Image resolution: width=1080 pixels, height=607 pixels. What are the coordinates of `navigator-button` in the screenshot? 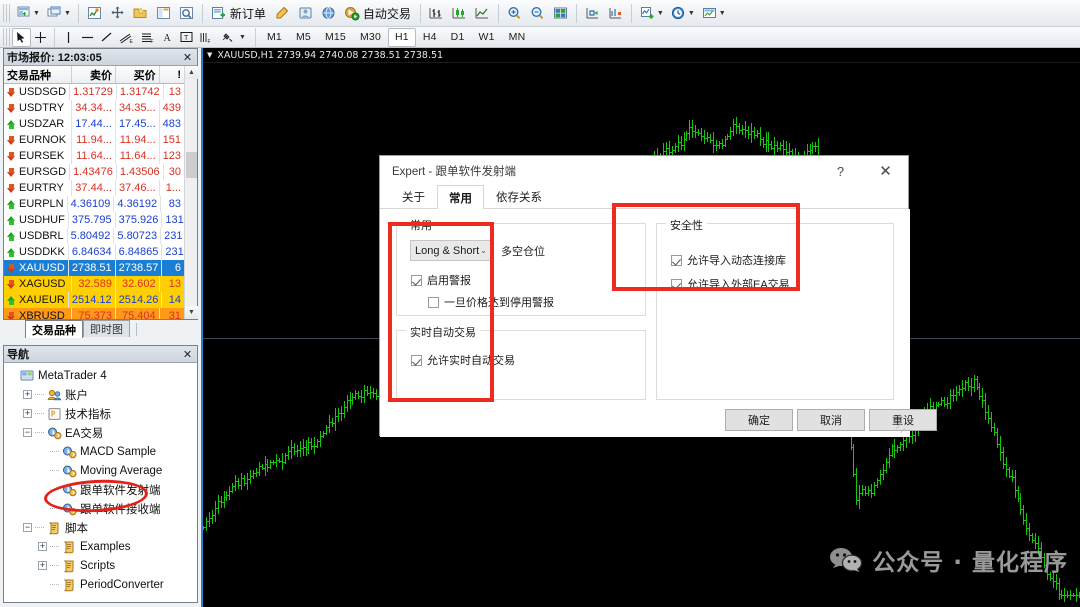 It's located at (140, 13).